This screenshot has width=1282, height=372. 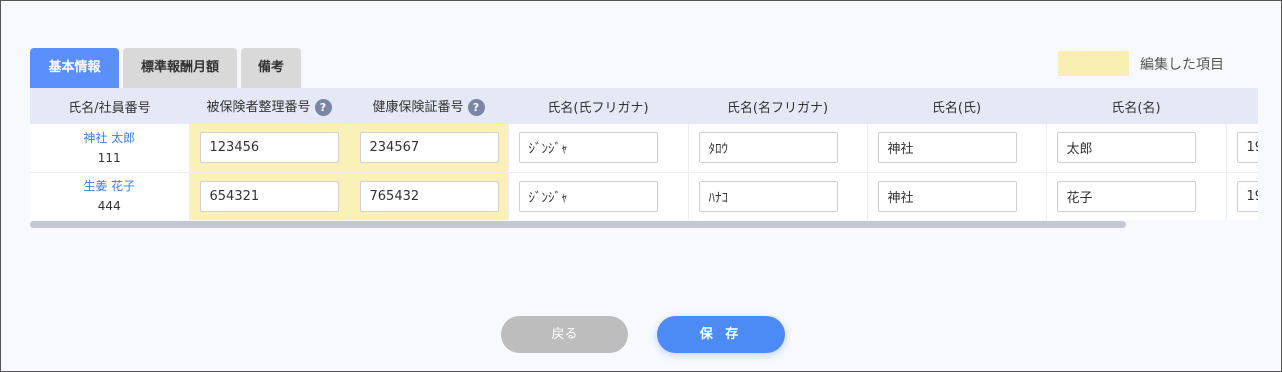 What do you see at coordinates (1182, 64) in the screenshot?
I see `legend-label: 編集した項目` at bounding box center [1182, 64].